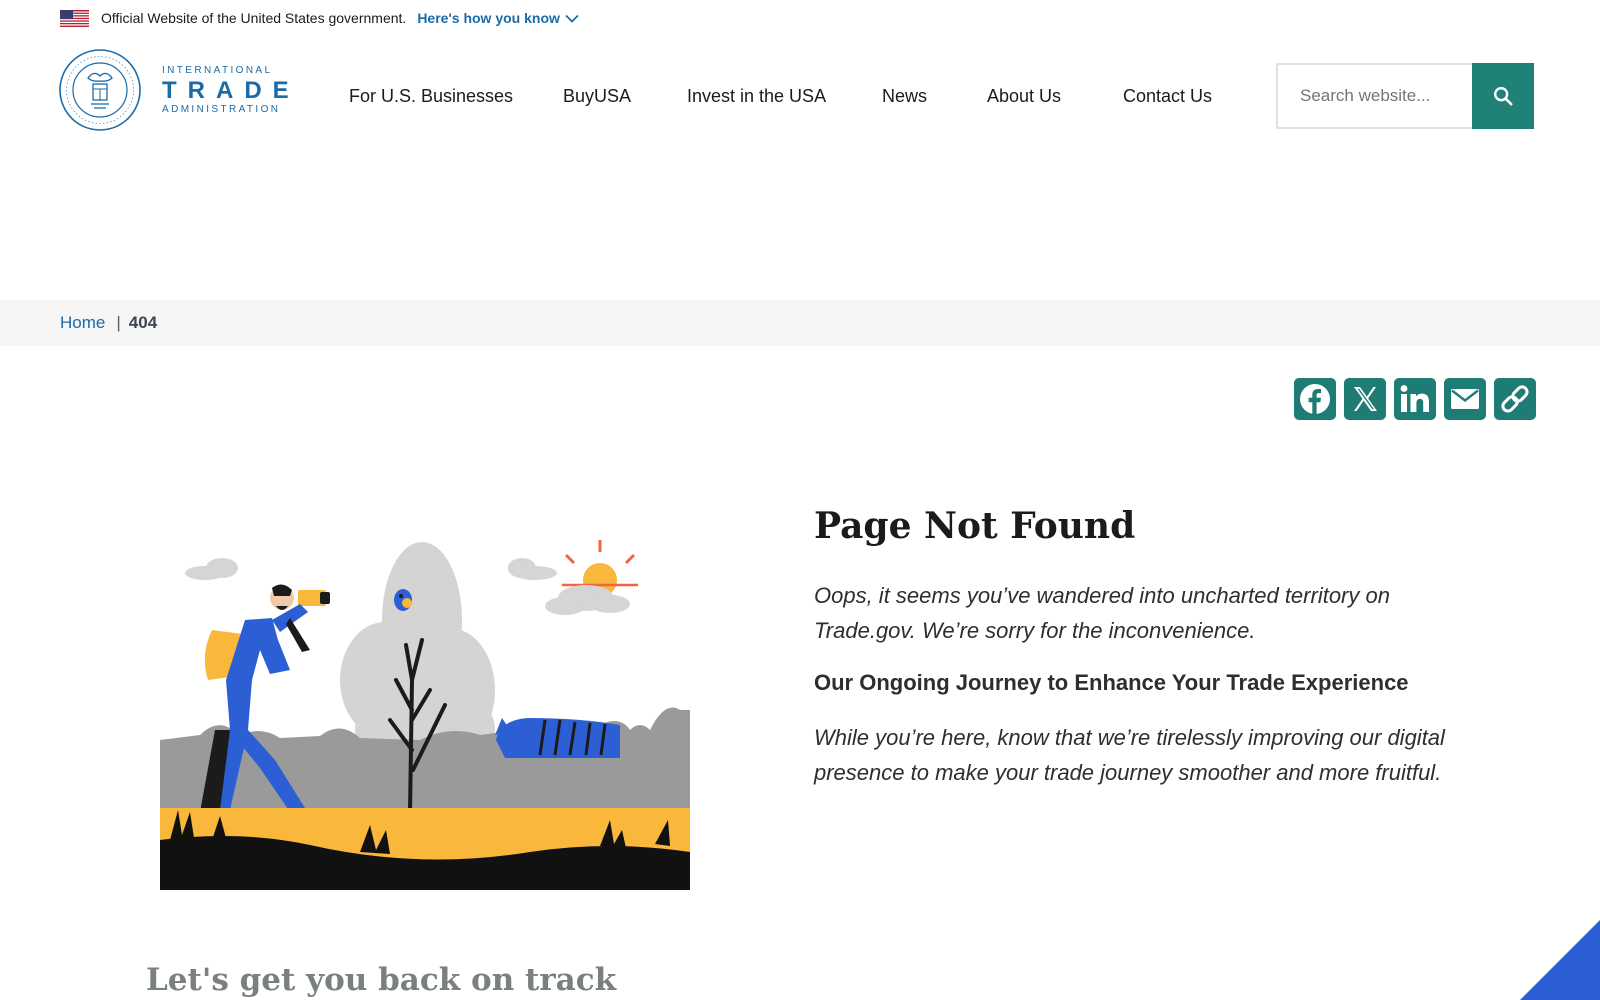 The height and width of the screenshot is (1000, 1600). Describe the element at coordinates (597, 96) in the screenshot. I see `nav-buyusa: BuyUSA` at that location.